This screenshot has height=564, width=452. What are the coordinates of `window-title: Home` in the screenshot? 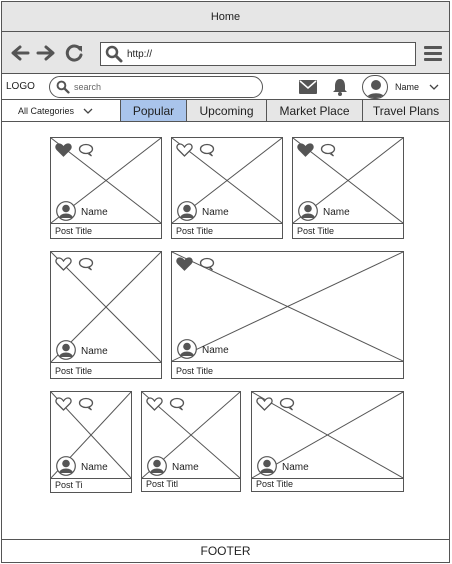 It's located at (225, 17).